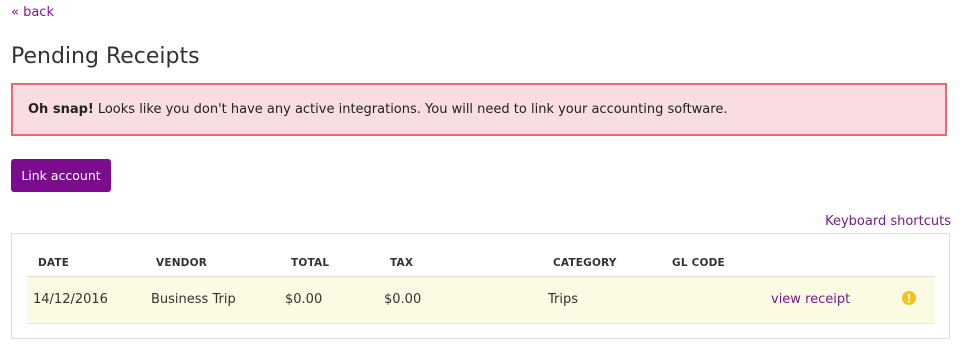  I want to click on cell-category: Trips, so click(563, 299).